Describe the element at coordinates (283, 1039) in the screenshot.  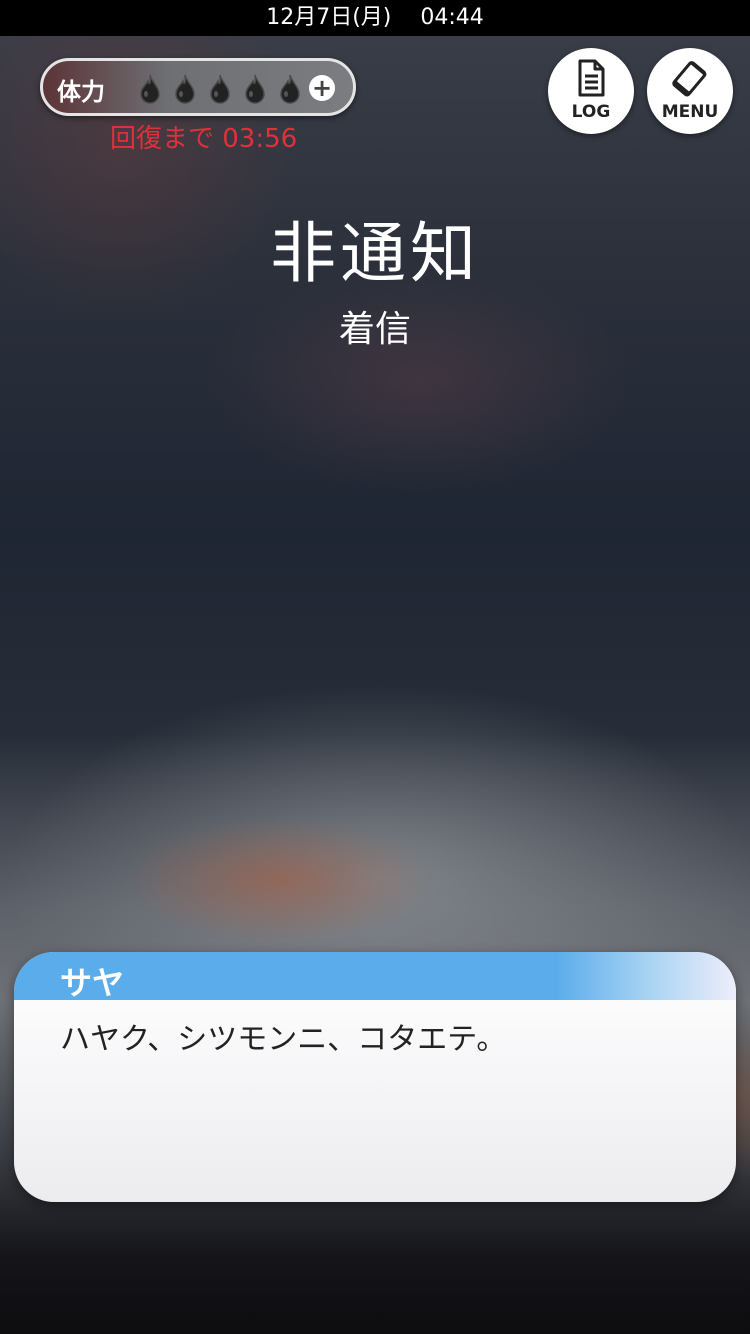
I see `dialogue-text: ハヤク、シツモンニ、コタエテ。` at that location.